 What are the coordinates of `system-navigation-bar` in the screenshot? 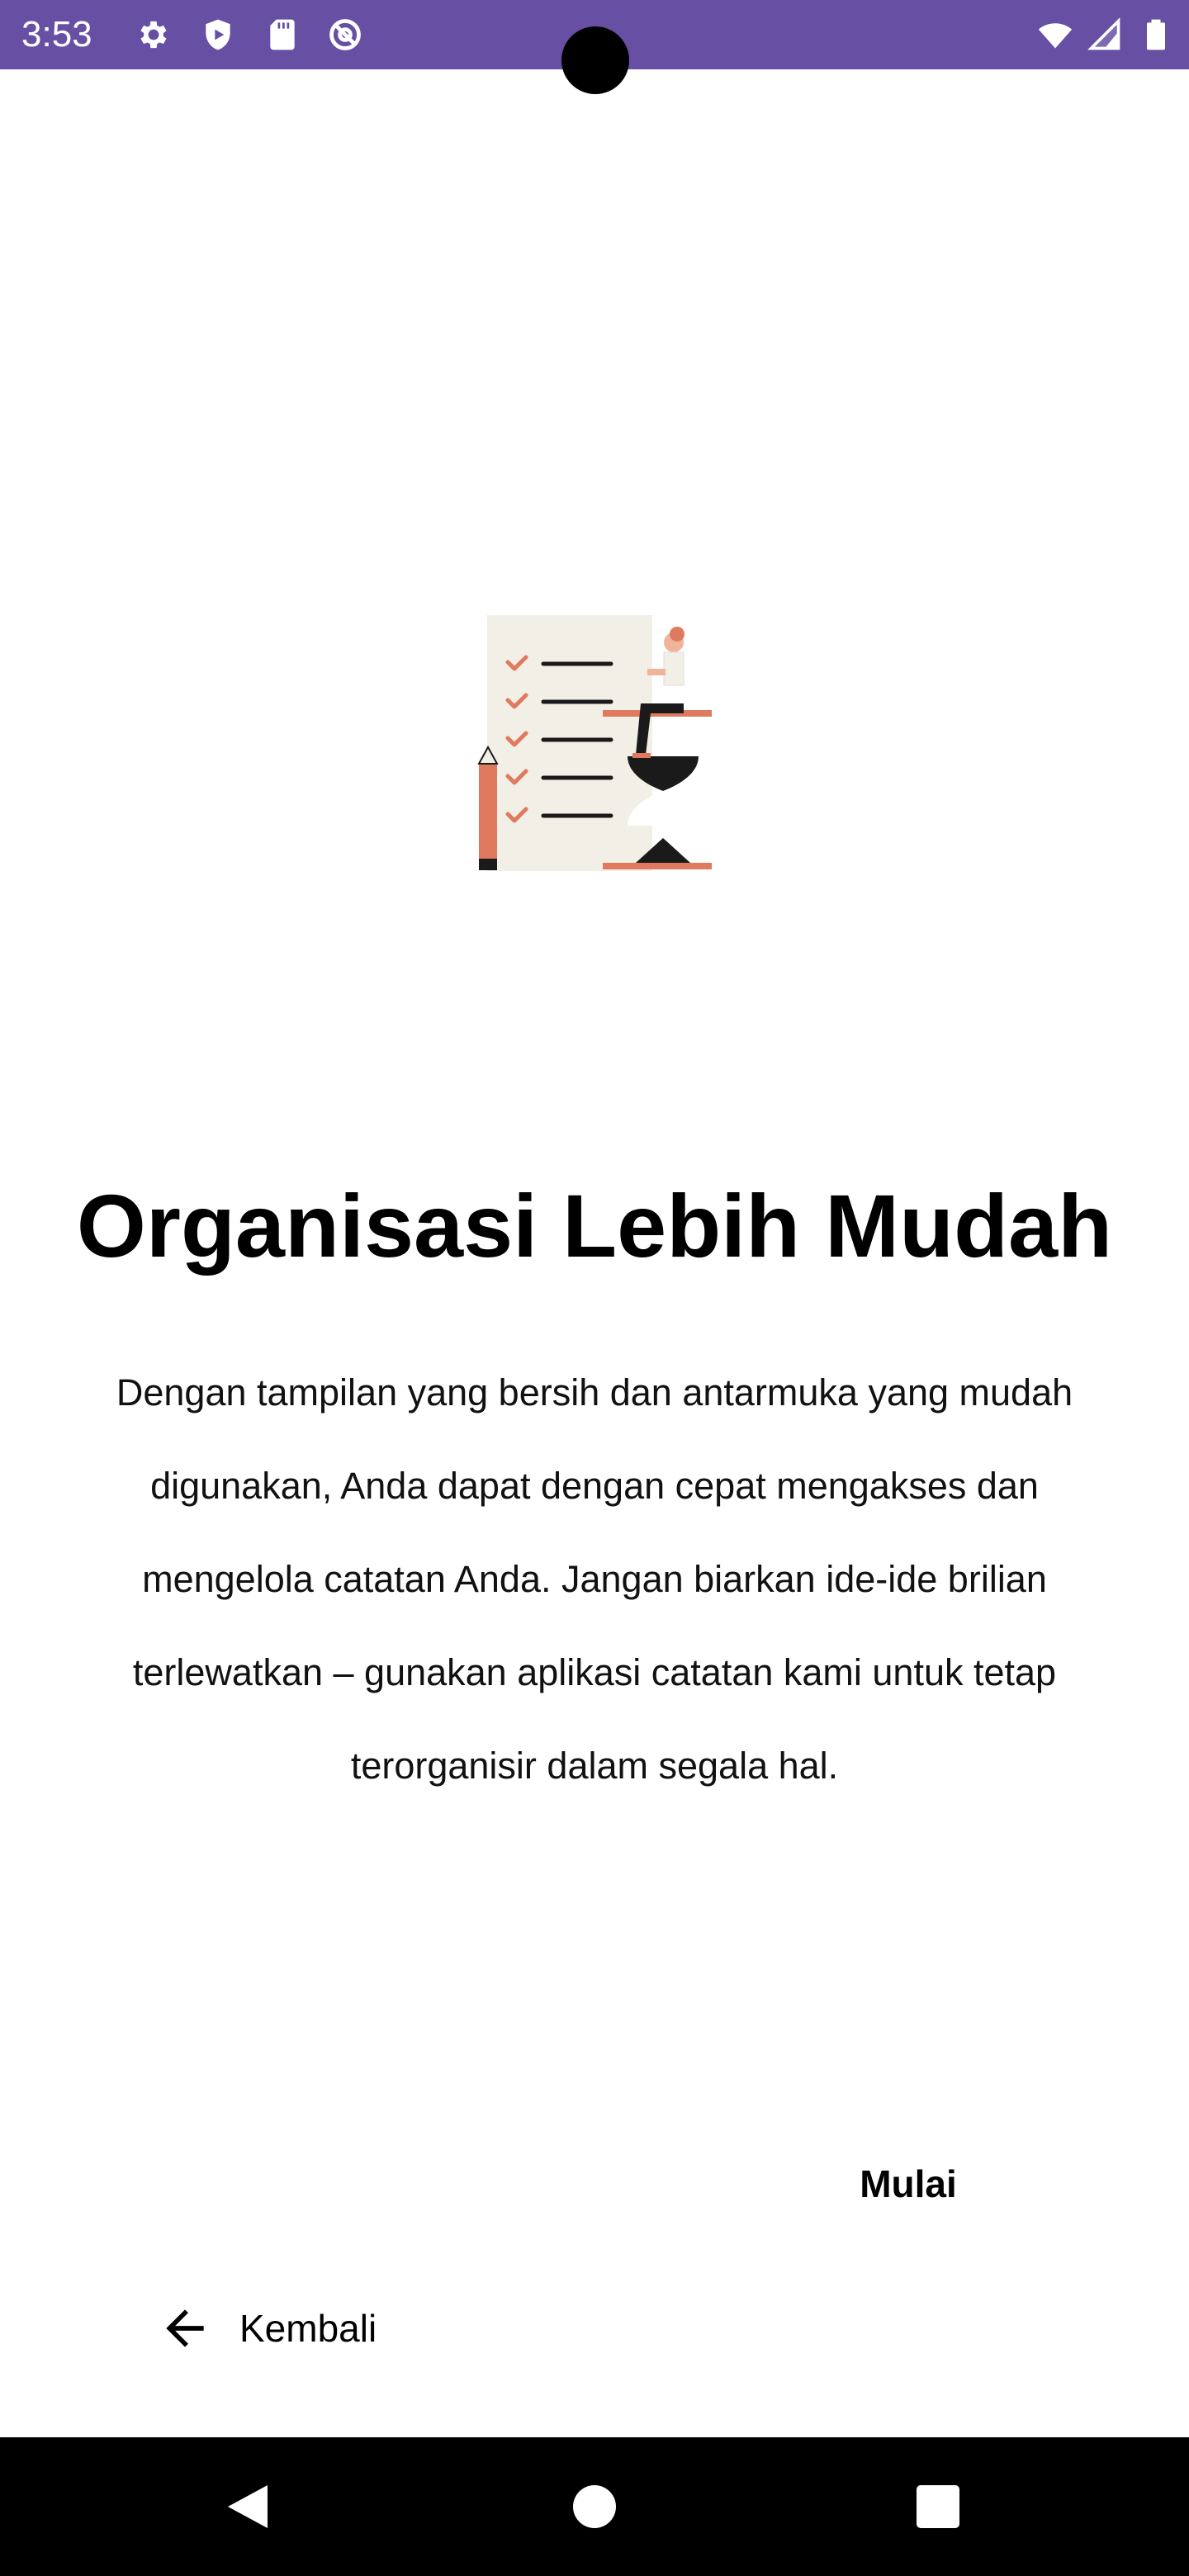 It's located at (594, 2506).